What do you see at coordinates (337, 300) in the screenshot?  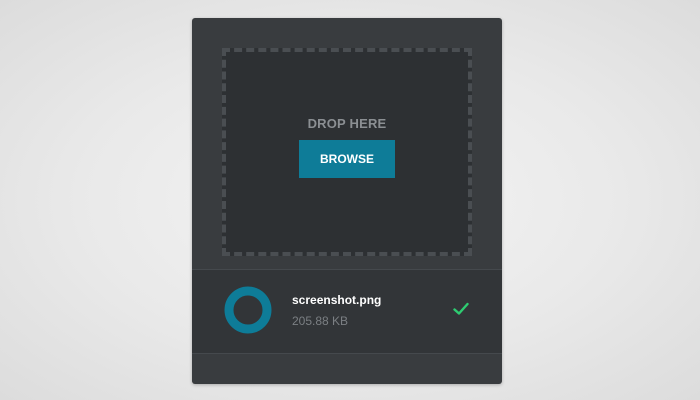 I see `file-name: screenshot.png` at bounding box center [337, 300].